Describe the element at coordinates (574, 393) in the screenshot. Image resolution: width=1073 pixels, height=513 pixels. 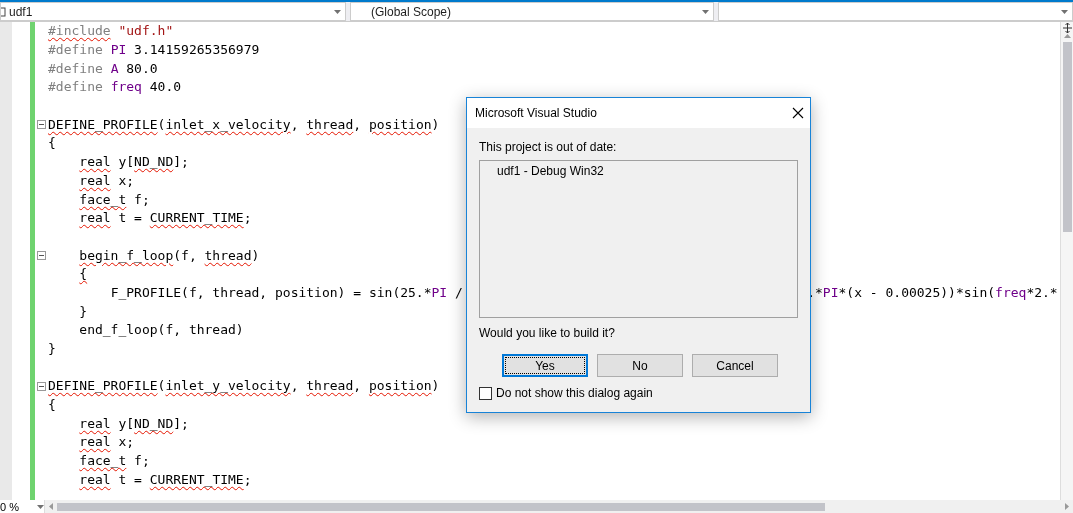
I see `checkbox-label: Do not show this dialog again` at that location.